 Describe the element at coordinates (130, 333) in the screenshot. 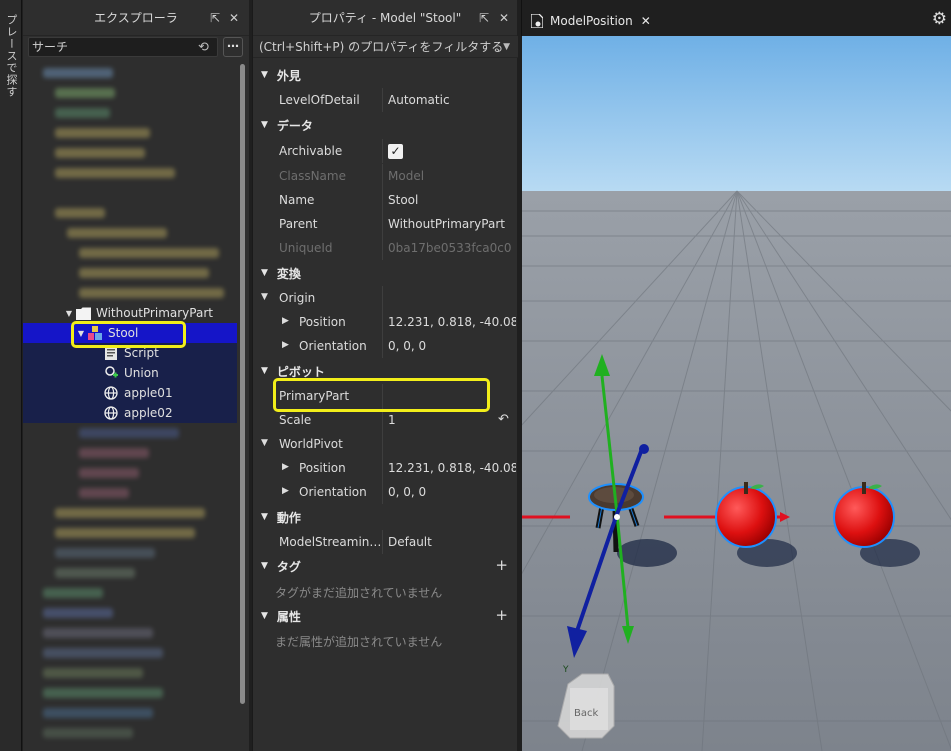

I see `tree-item-stool: ▼ Stool` at that location.